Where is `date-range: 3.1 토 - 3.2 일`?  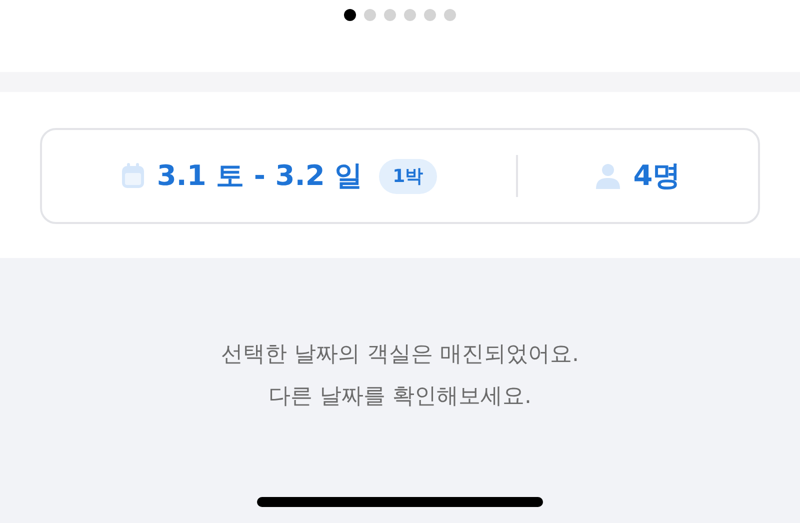
date-range: 3.1 토 - 3.2 일 is located at coordinates (259, 176).